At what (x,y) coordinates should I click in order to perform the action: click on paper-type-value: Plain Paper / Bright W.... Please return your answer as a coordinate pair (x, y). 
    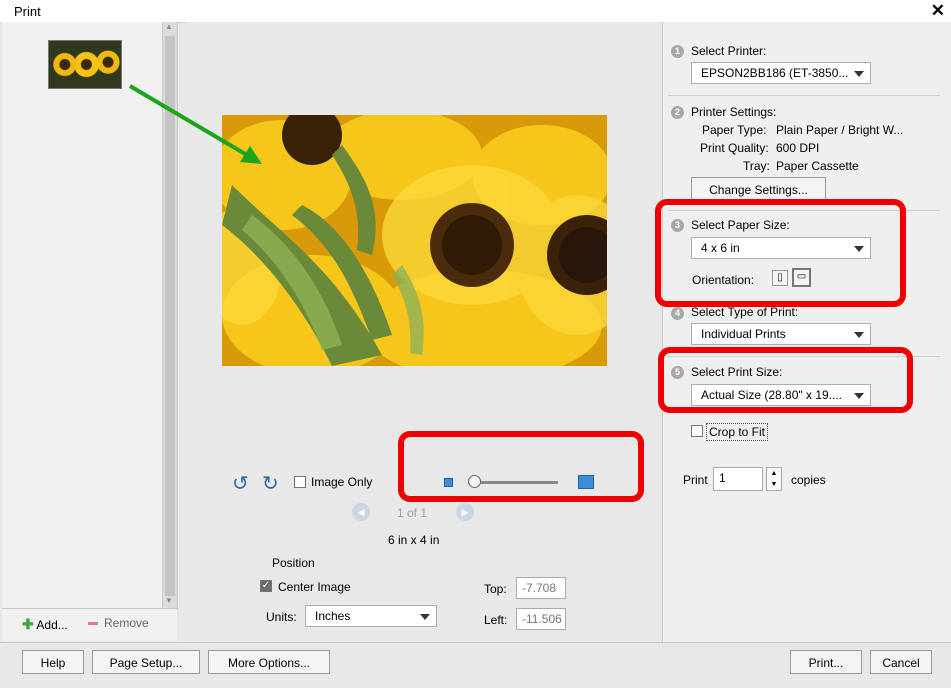
    Looking at the image, I should click on (840, 130).